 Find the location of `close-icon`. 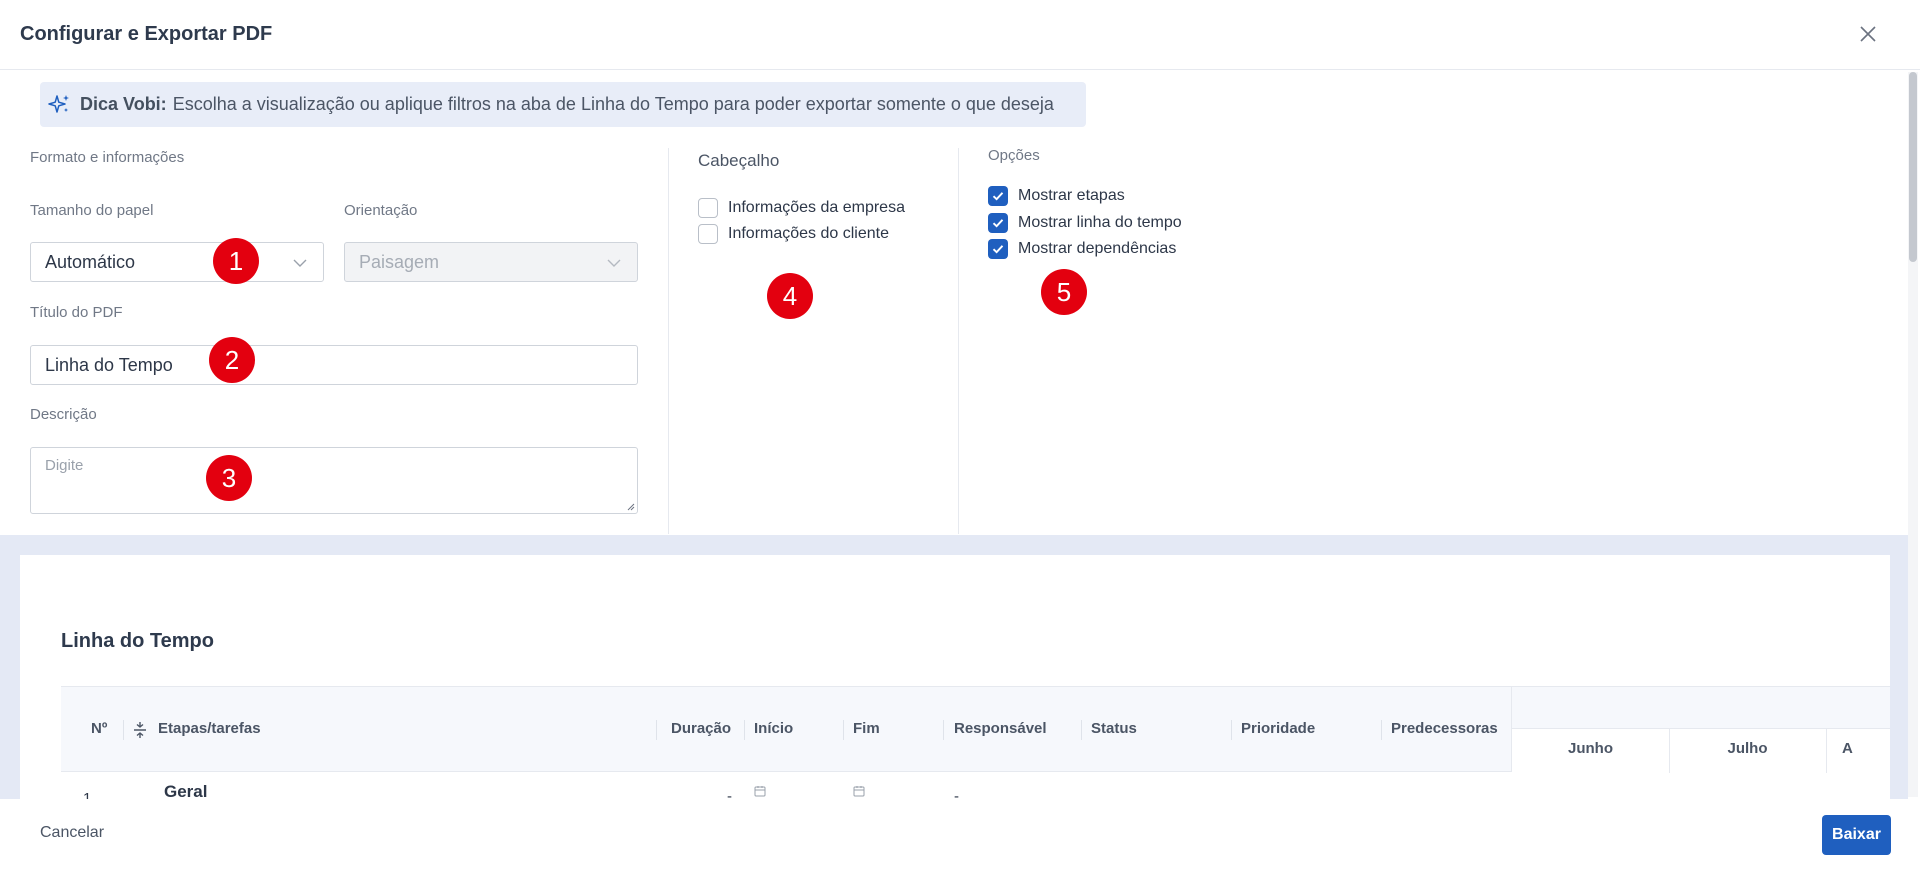

close-icon is located at coordinates (1868, 34).